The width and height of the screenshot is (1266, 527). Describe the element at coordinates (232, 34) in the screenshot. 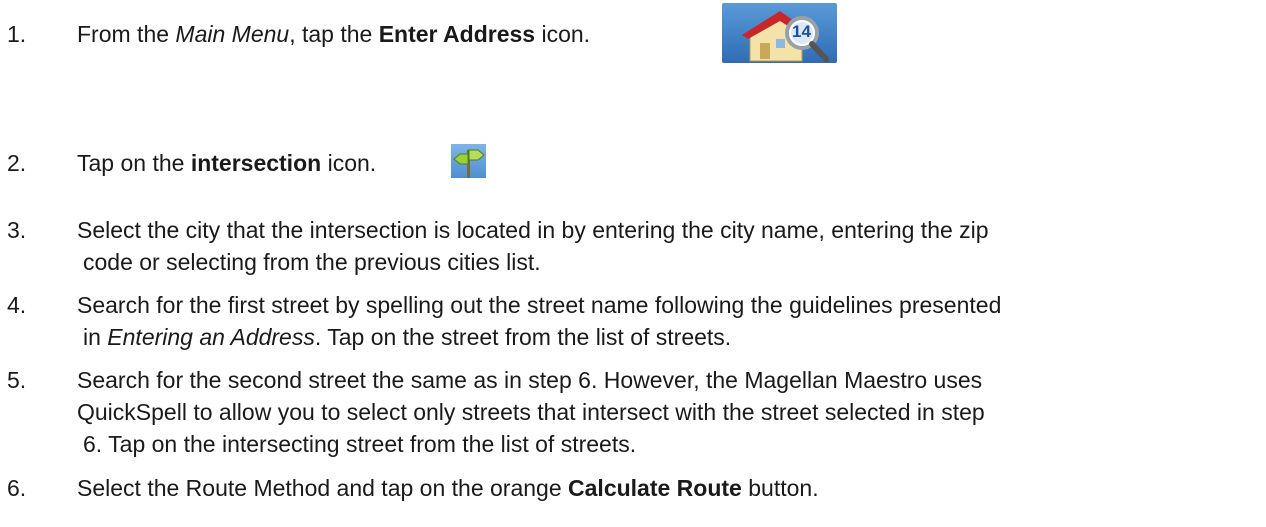

I see `menu-name: Main Menu` at that location.